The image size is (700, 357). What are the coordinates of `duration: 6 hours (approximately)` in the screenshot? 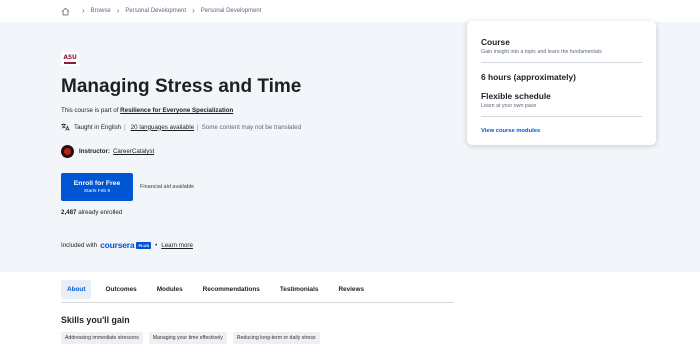 It's located at (528, 77).